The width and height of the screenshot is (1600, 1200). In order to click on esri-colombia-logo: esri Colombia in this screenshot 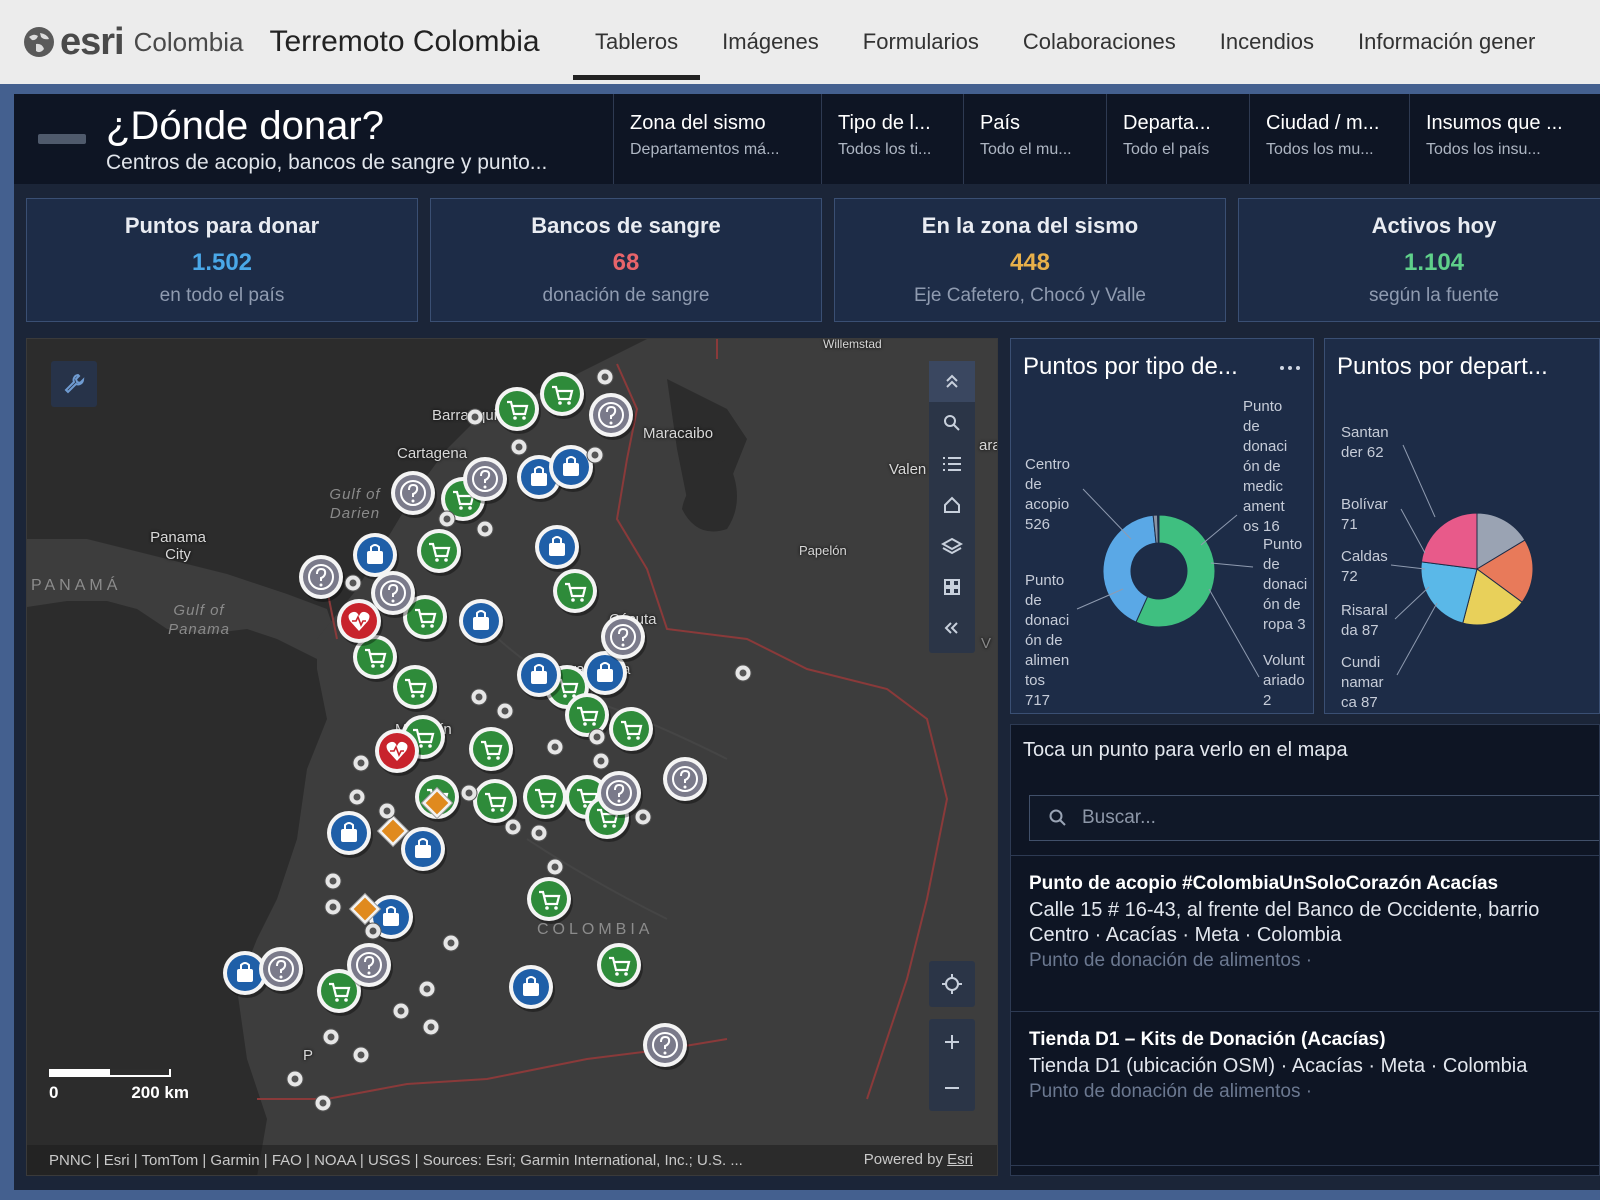, I will do `click(132, 42)`.